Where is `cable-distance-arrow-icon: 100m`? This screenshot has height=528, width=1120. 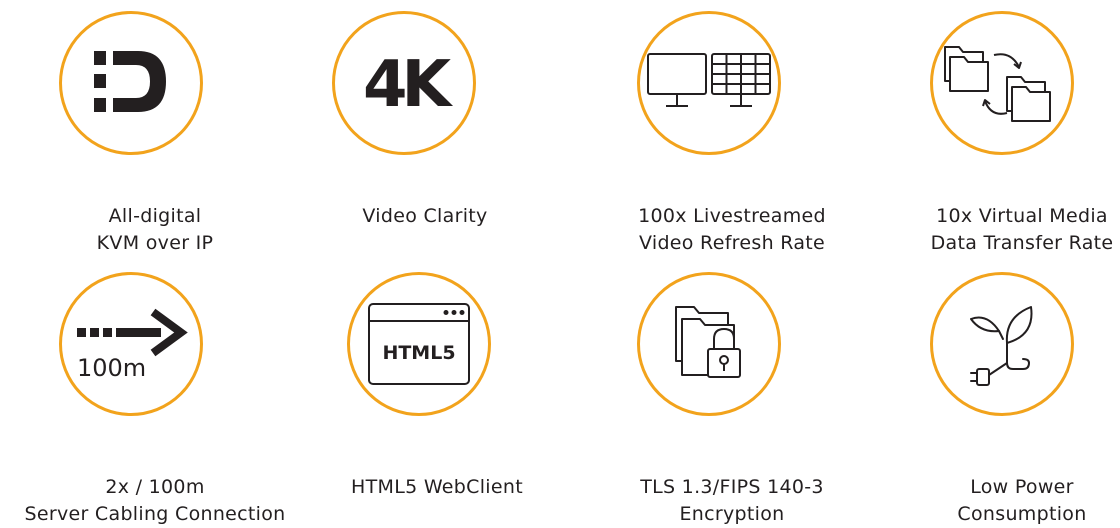
cable-distance-arrow-icon: 100m is located at coordinates (132, 345).